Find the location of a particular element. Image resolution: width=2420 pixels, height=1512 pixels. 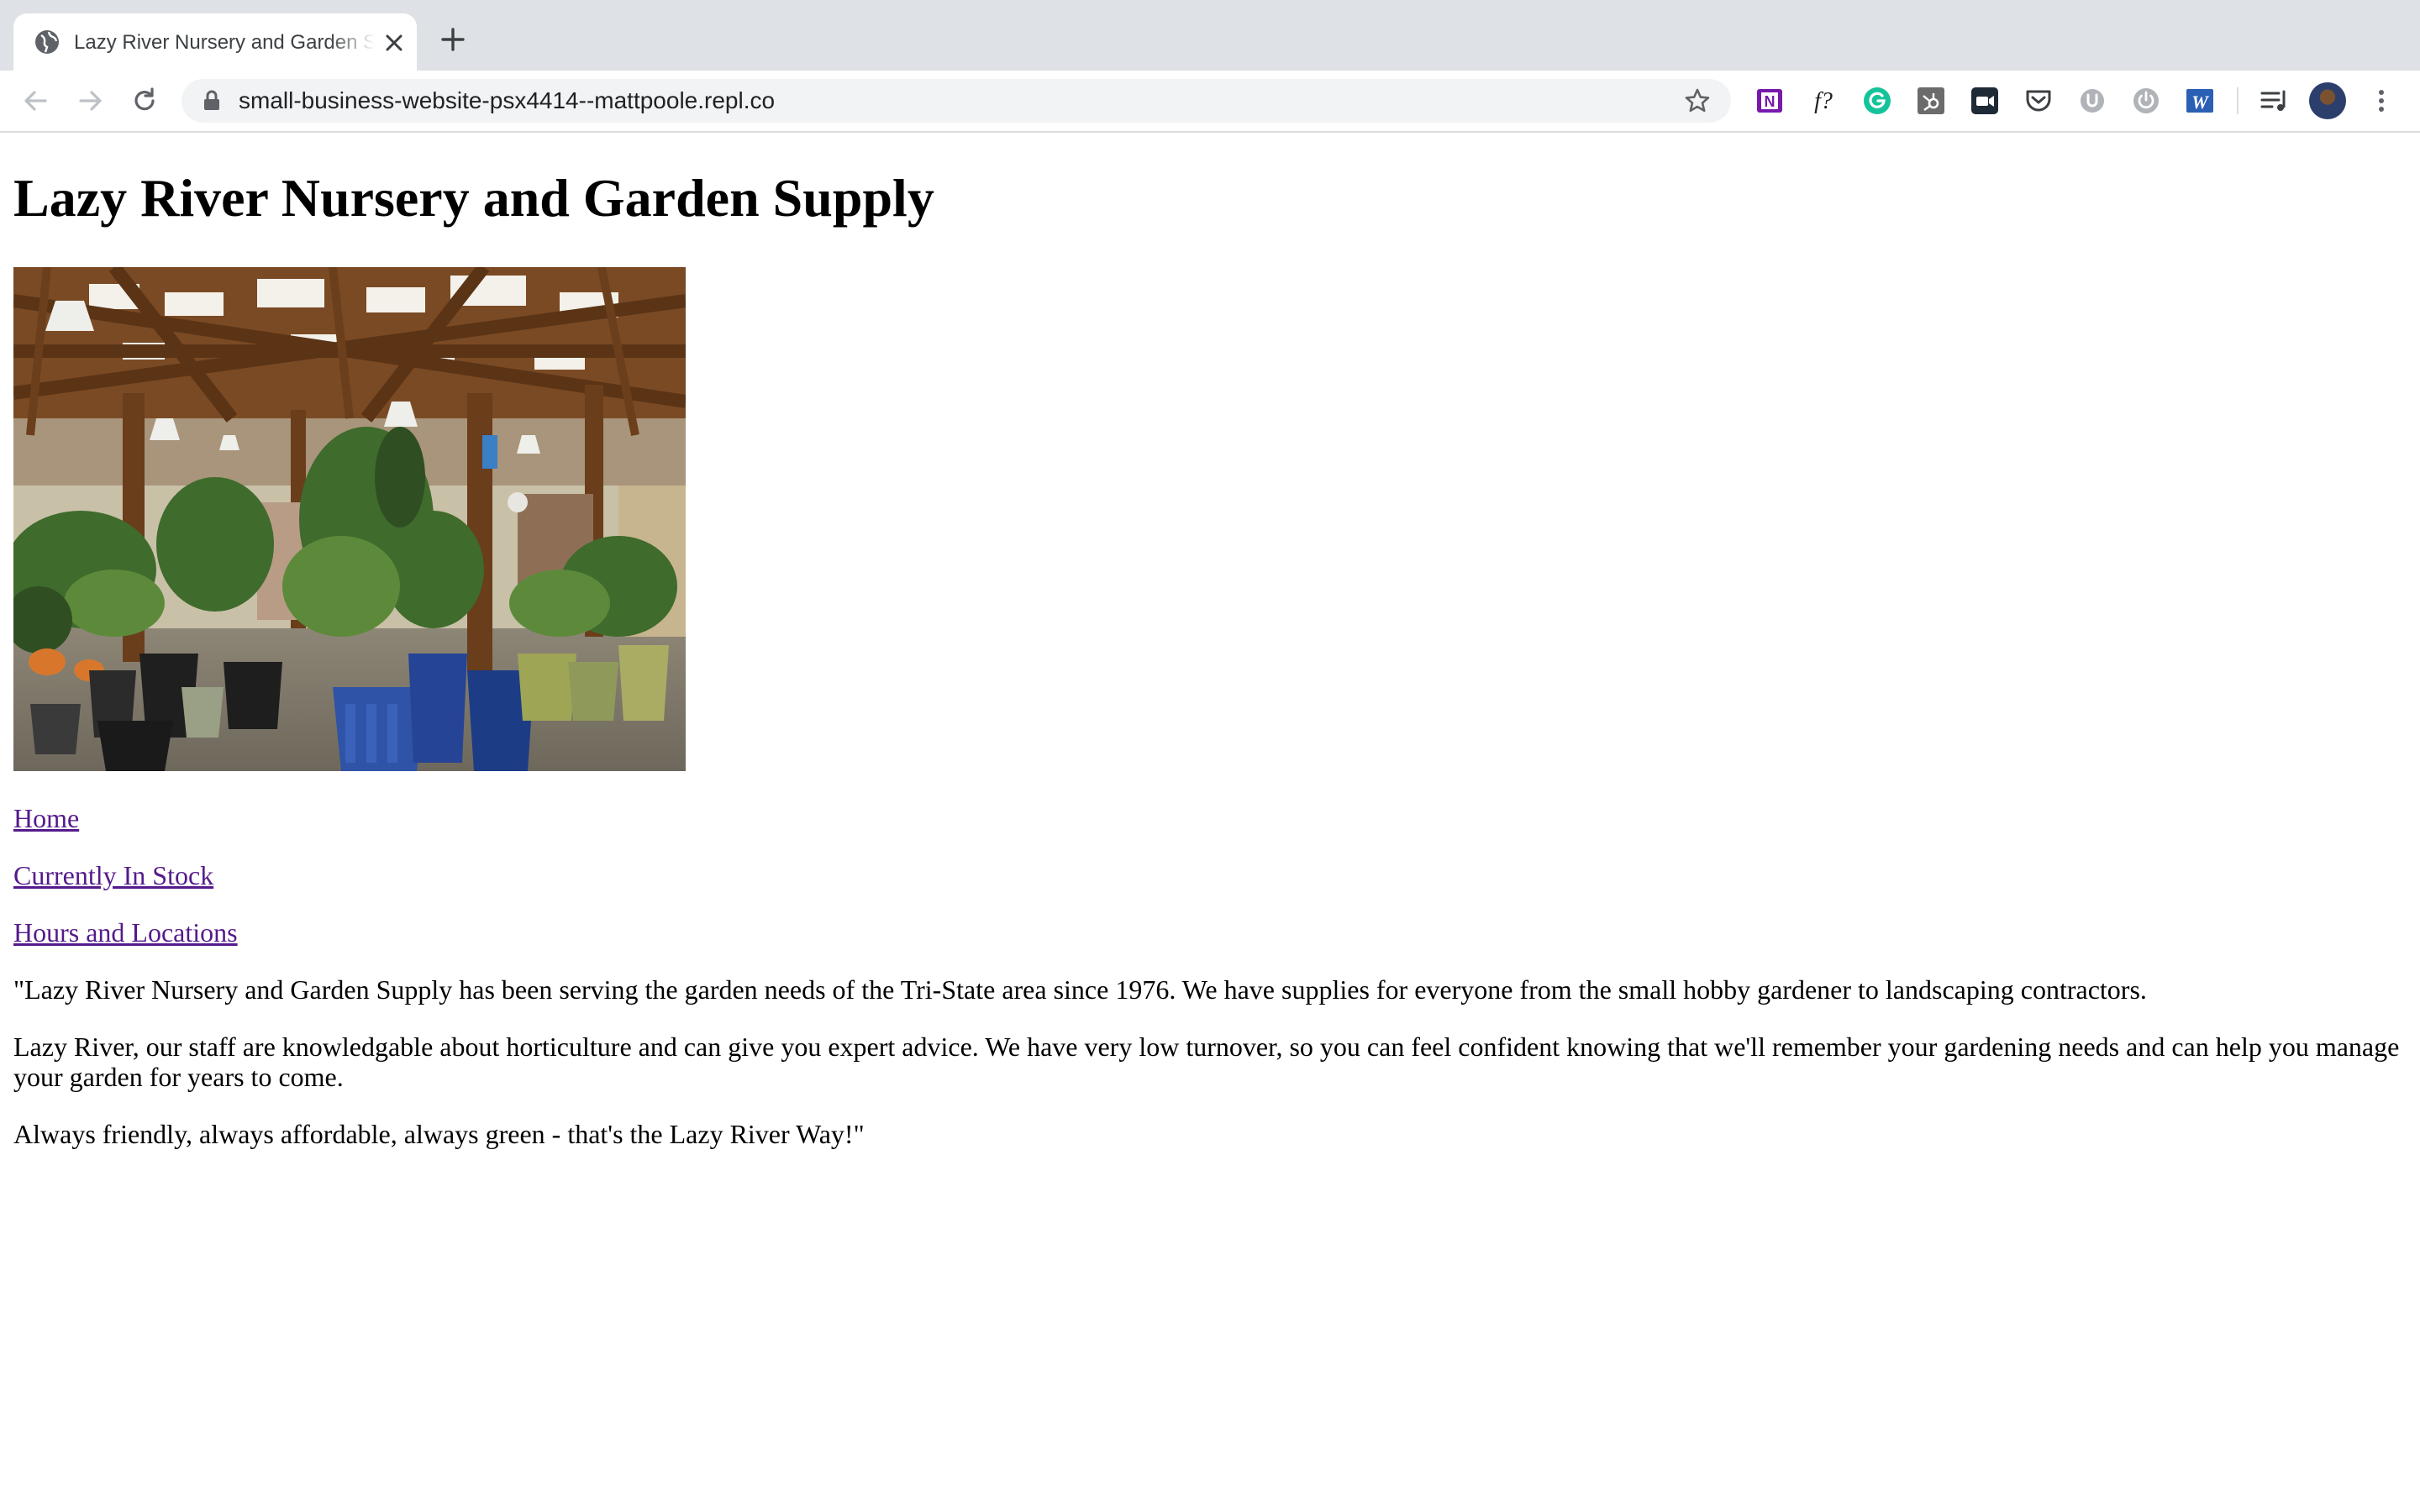

forward-arrow-icon is located at coordinates (91, 101).